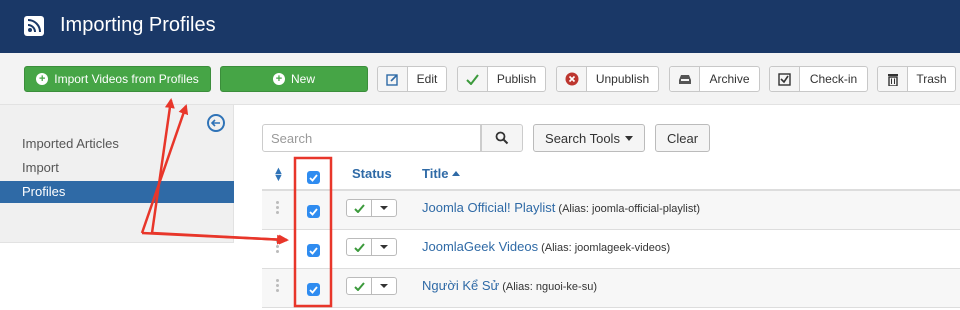 The image size is (960, 310). I want to click on trash-label: Trash, so click(931, 79).